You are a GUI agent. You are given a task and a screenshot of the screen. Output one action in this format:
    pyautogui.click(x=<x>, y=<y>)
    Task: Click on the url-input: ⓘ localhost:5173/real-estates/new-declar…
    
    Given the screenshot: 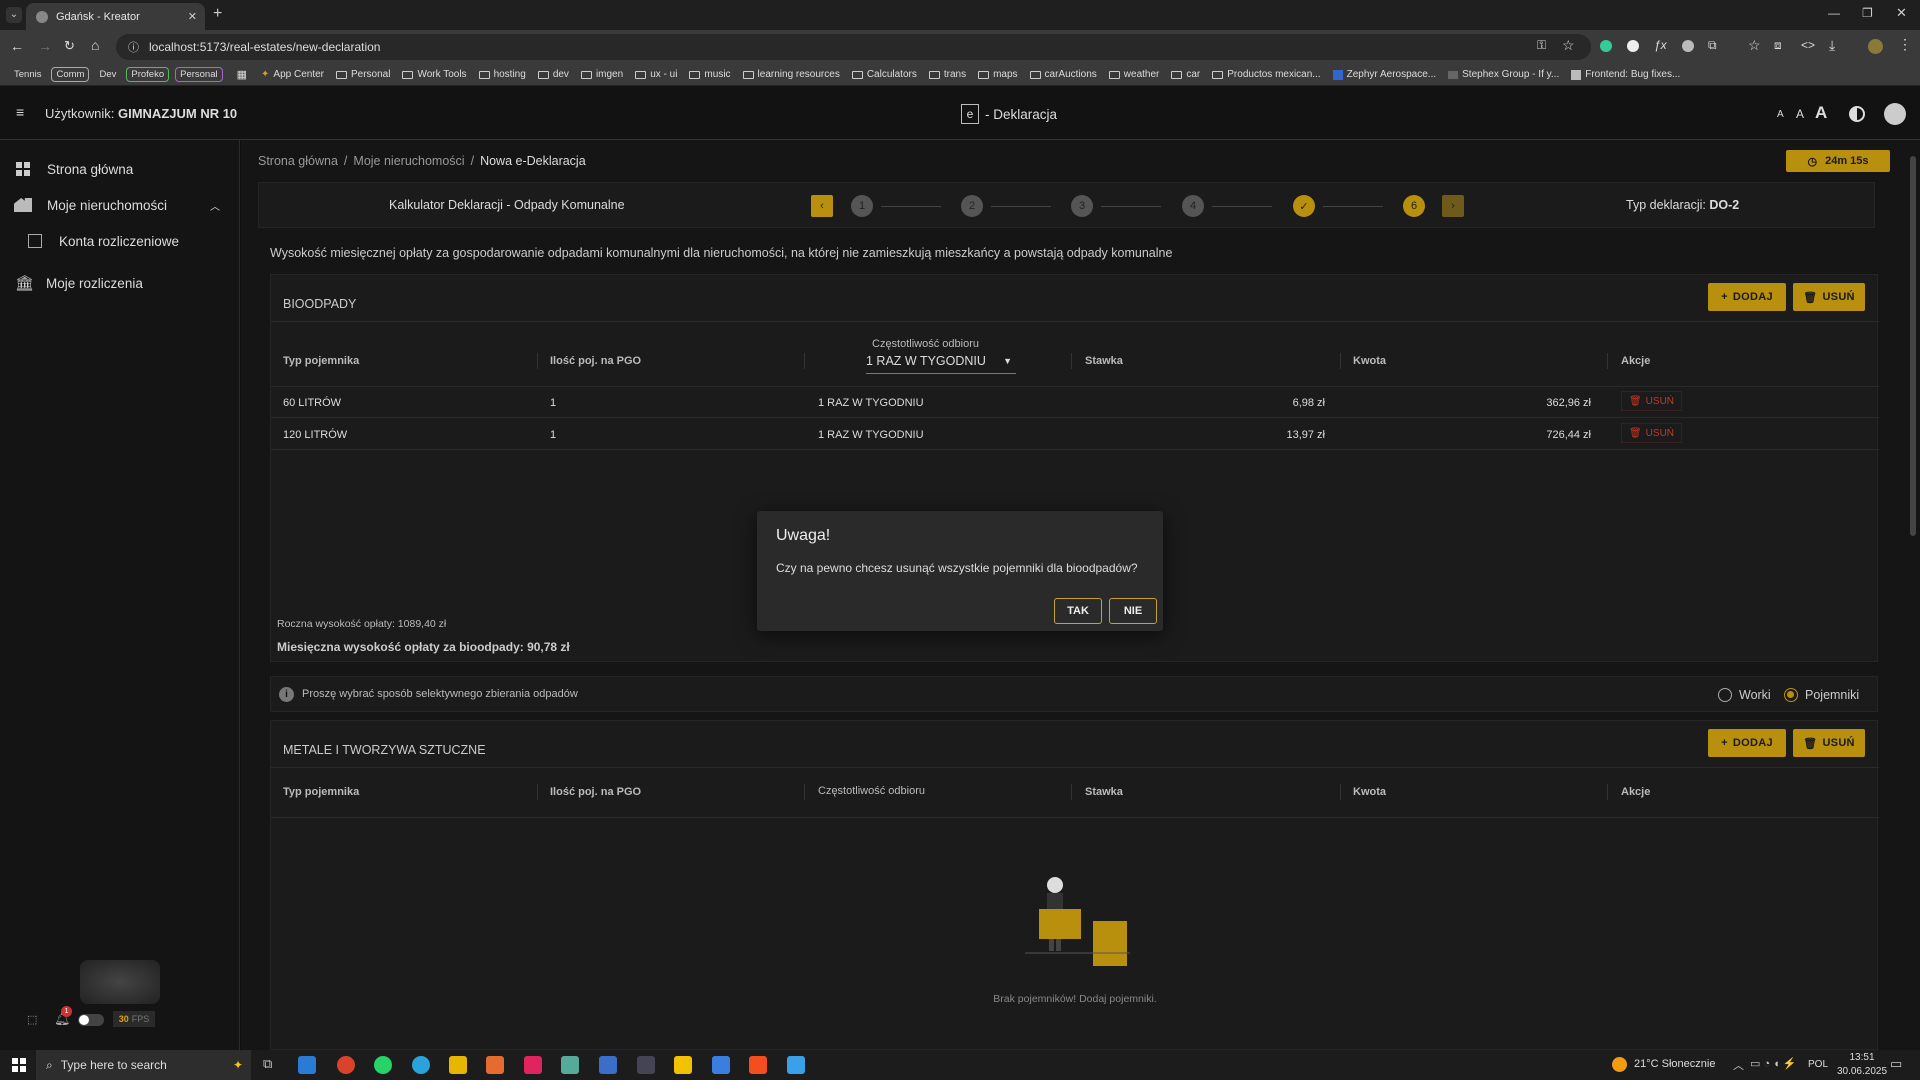 What is the action you would take?
    pyautogui.click(x=853, y=47)
    